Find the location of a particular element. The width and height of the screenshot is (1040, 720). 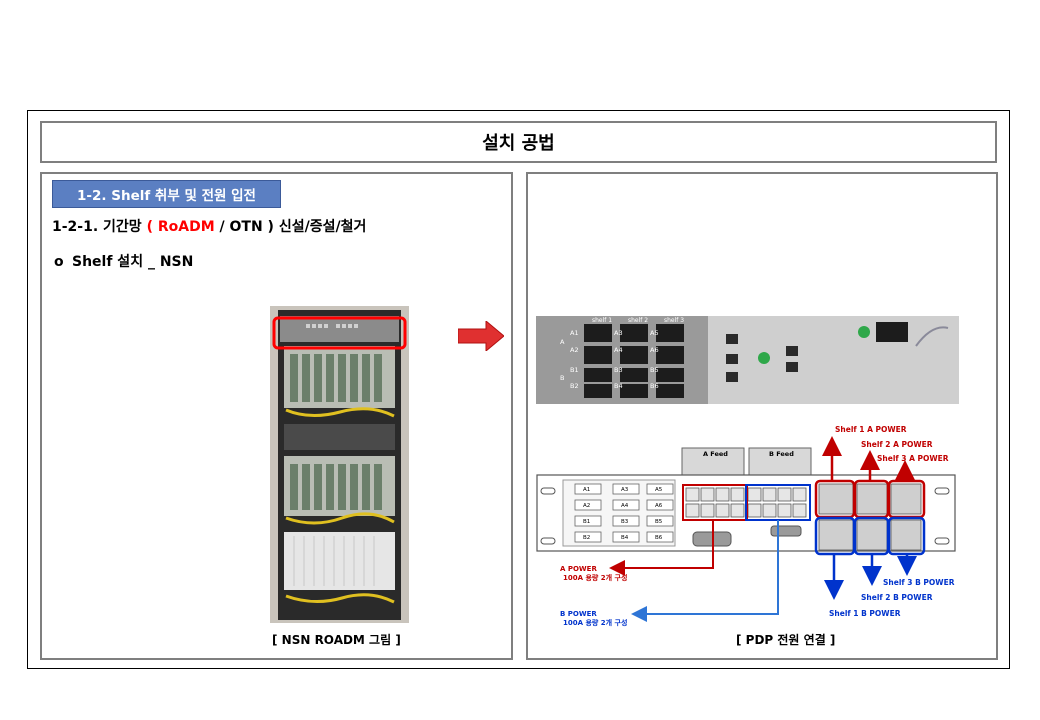

shelf-label-2: shelf 2 is located at coordinates (638, 320).